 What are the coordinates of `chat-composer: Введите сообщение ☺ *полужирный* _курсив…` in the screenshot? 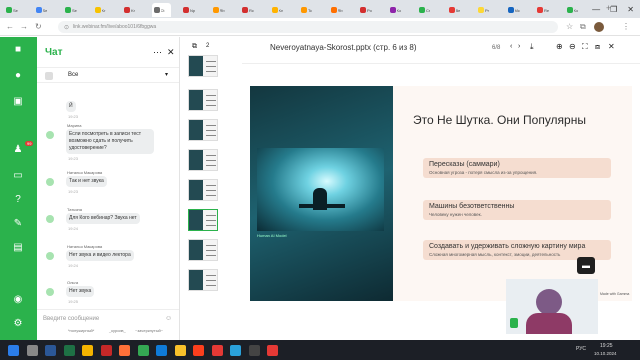 It's located at (108, 324).